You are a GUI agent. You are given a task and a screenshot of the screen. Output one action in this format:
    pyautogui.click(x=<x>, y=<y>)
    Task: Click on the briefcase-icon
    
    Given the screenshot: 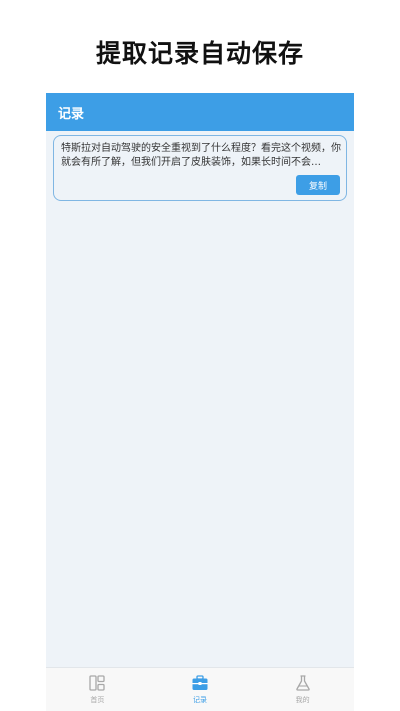 What is the action you would take?
    pyautogui.click(x=200, y=682)
    